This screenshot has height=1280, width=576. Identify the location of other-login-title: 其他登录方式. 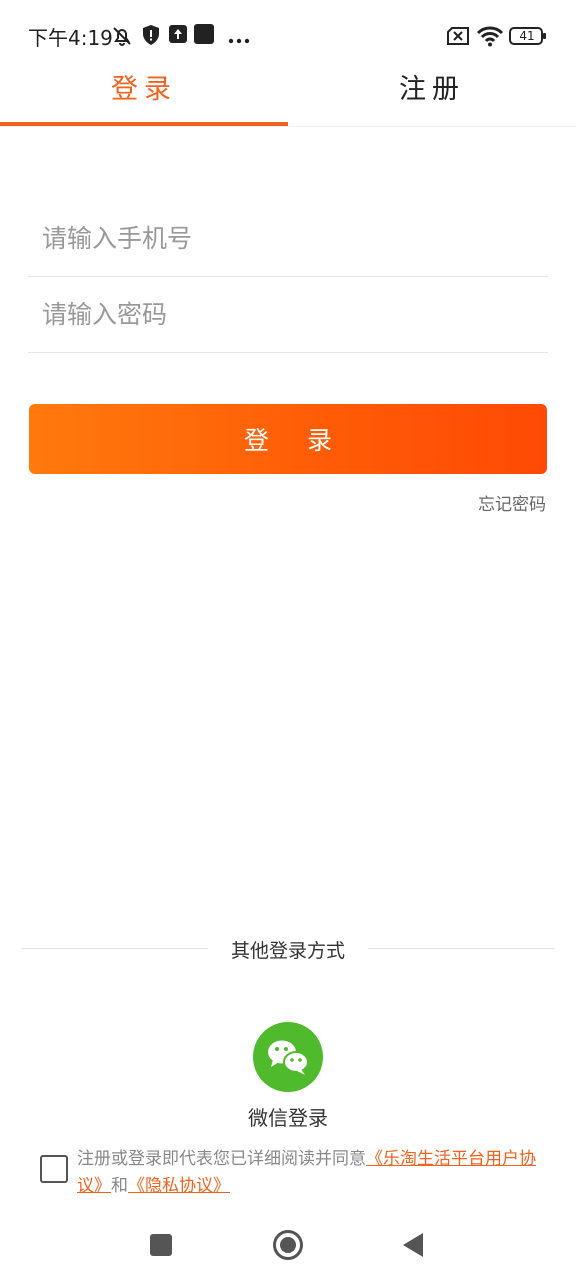
(287, 951).